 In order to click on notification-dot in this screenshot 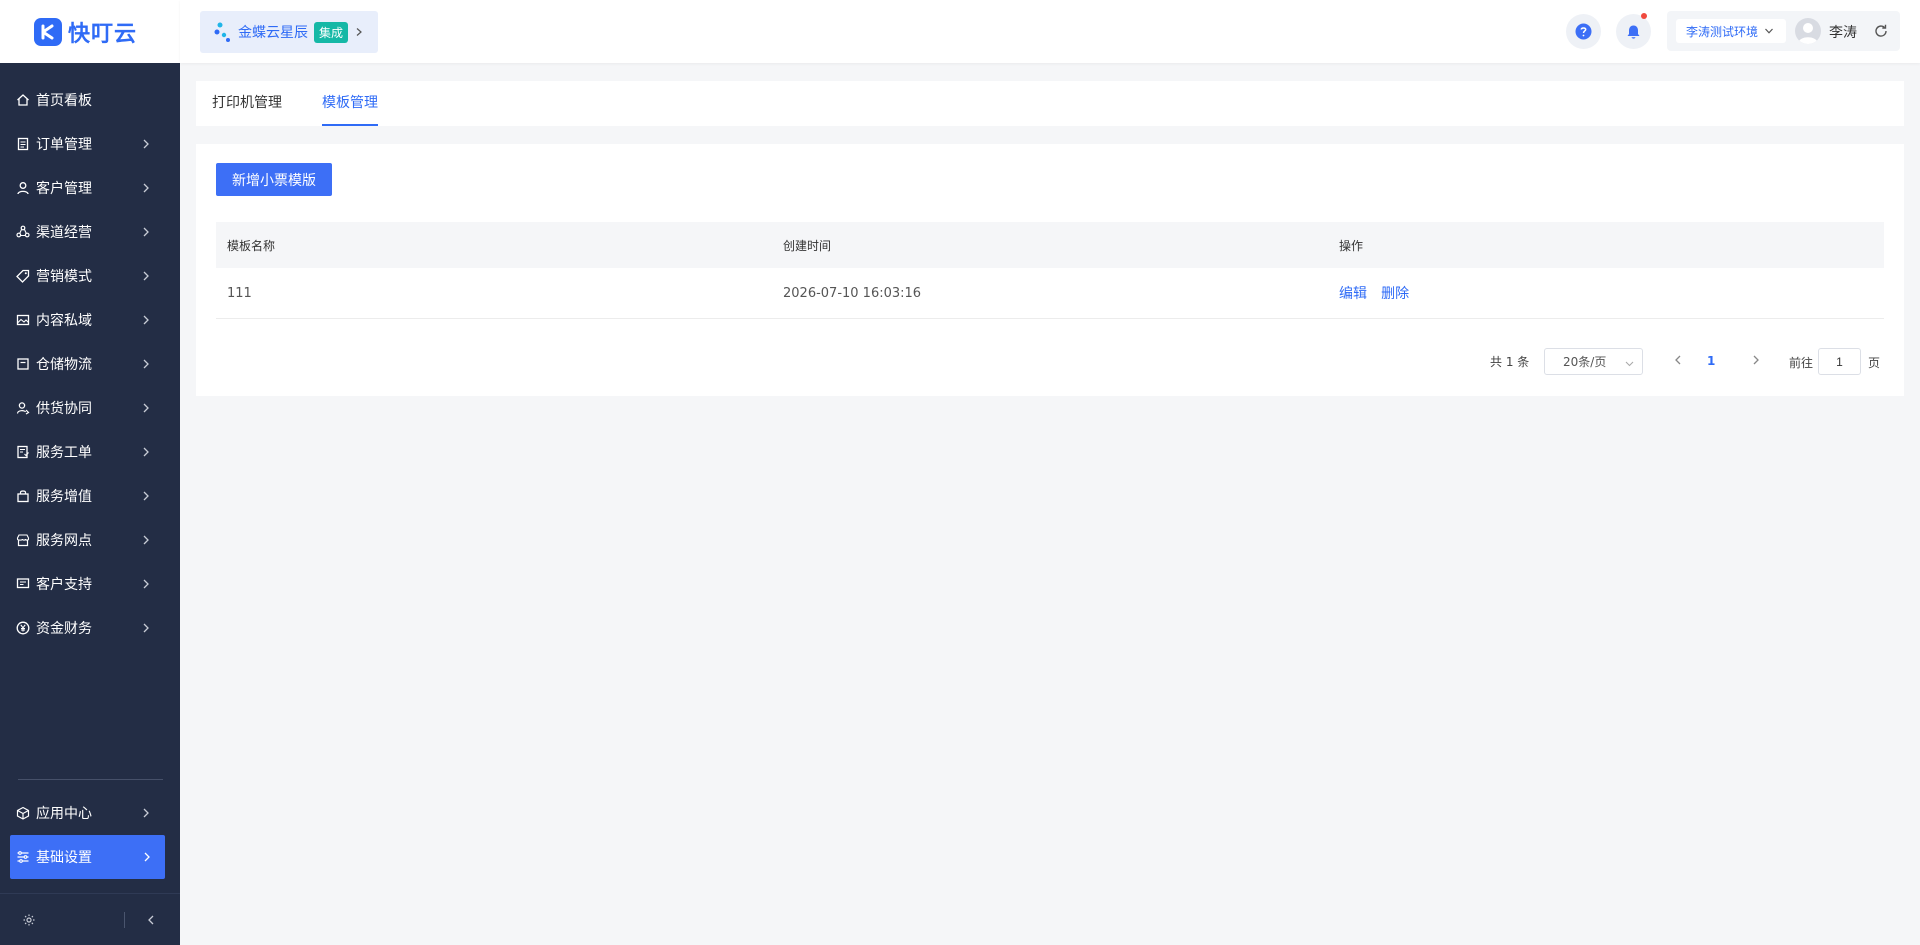, I will do `click(1644, 16)`.